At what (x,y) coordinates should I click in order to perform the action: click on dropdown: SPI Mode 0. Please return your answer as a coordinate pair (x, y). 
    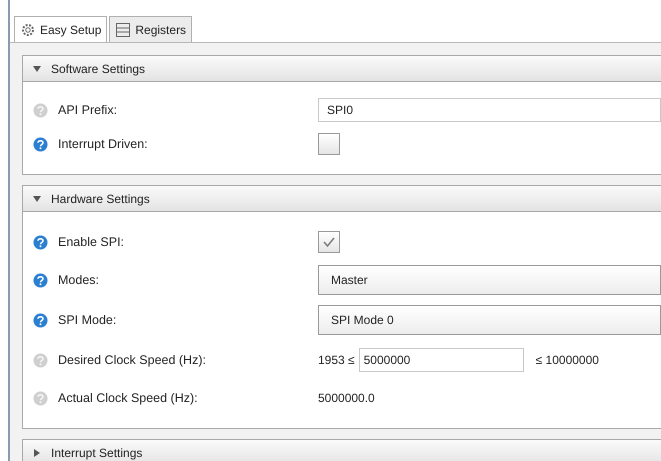
    Looking at the image, I should click on (489, 320).